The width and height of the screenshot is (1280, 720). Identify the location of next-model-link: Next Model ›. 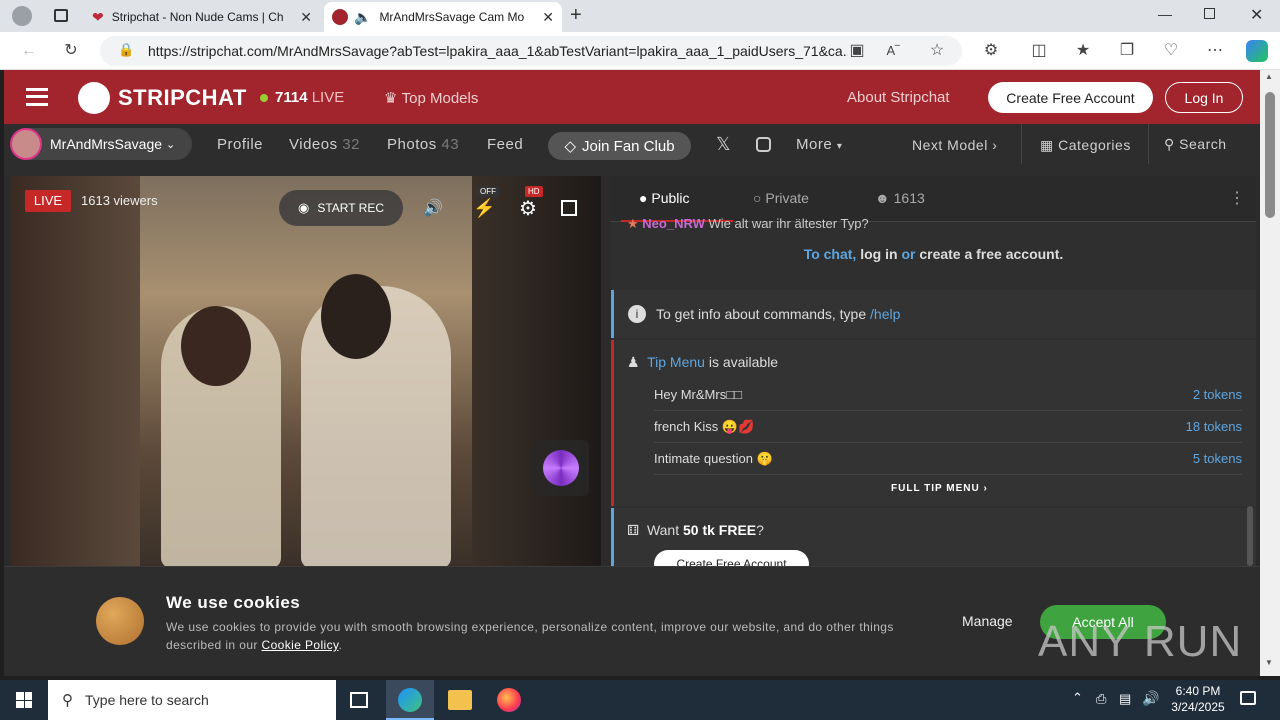
(954, 145).